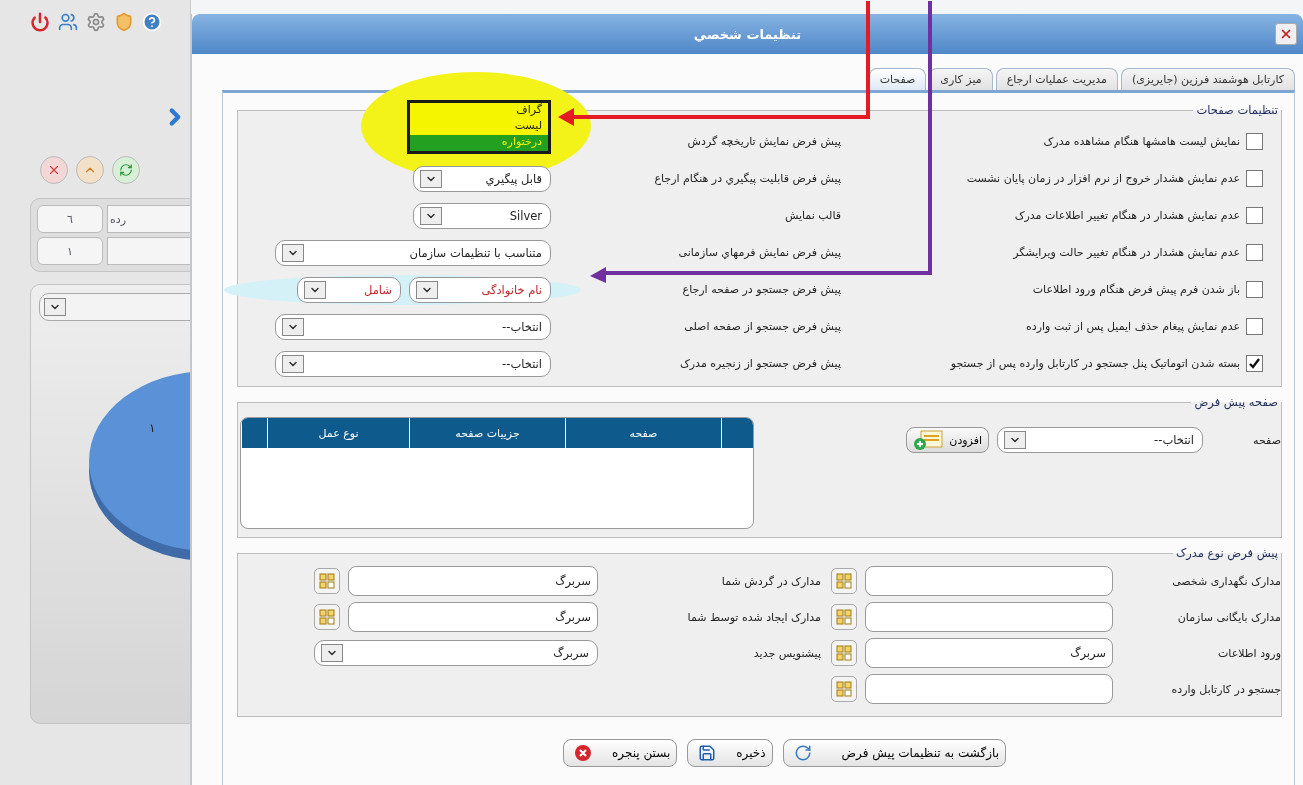 This screenshot has width=1303, height=785. I want to click on window-title: تنظيمات شخصي, so click(747, 34).